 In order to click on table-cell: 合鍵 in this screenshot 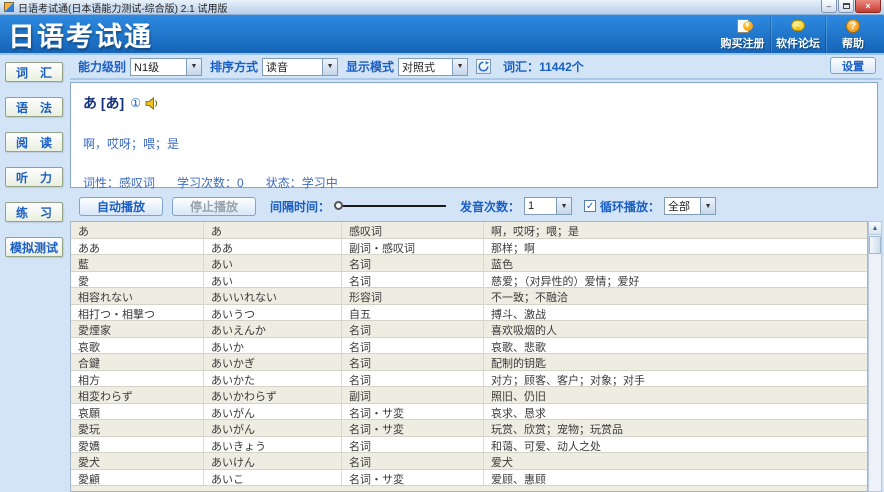, I will do `click(137, 362)`.